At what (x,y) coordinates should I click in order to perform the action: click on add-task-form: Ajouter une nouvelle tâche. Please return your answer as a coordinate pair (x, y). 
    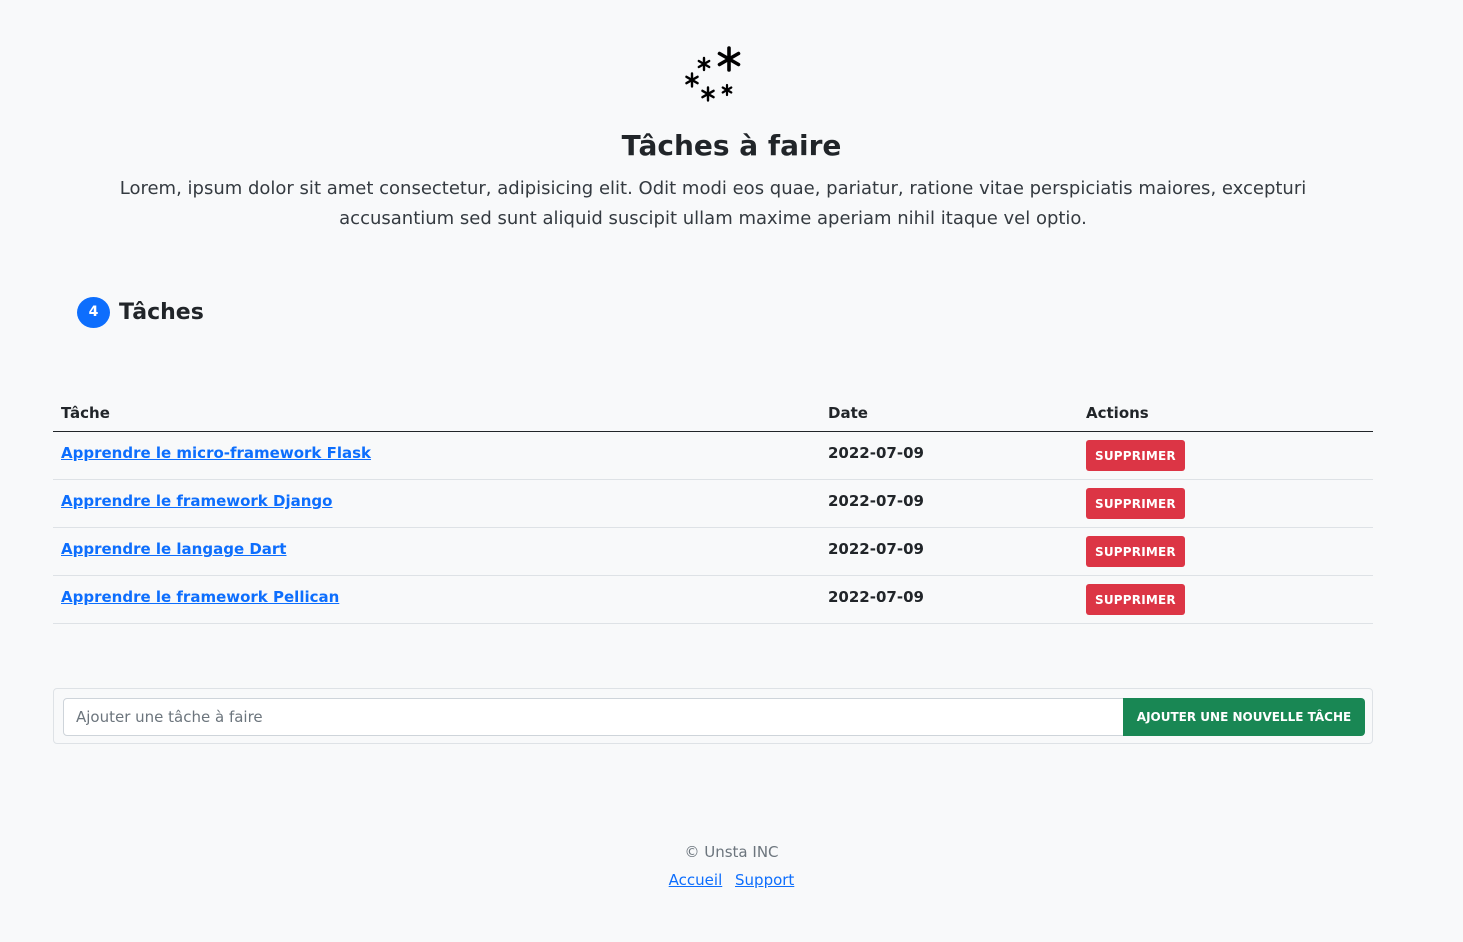
    Looking at the image, I should click on (713, 716).